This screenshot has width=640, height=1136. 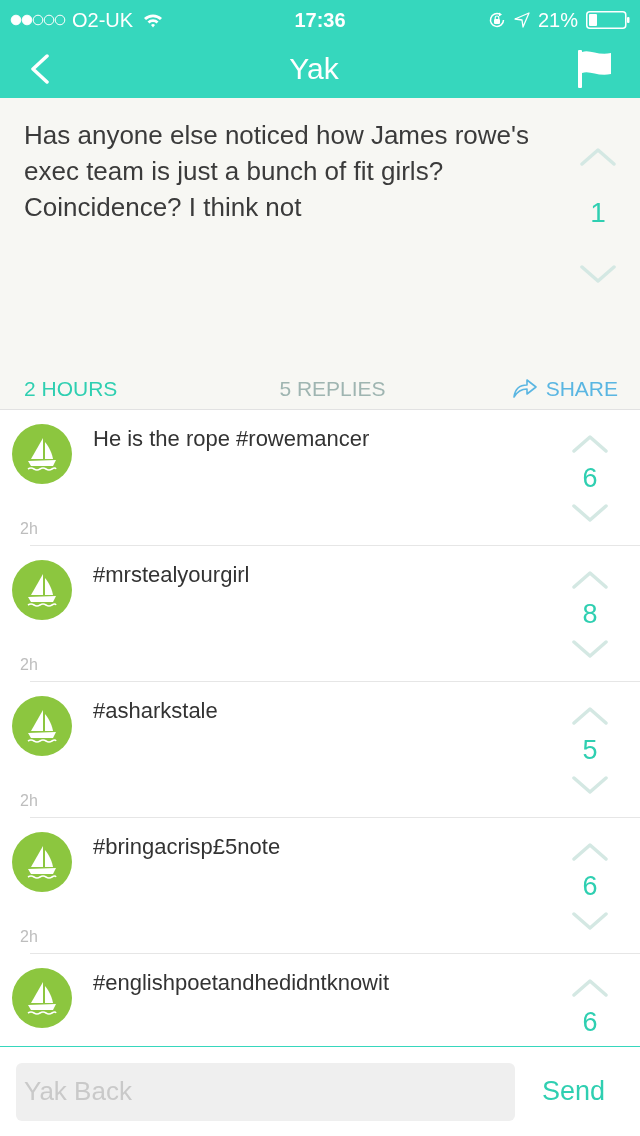 I want to click on reply-text: #asharkstale, so click(x=156, y=711).